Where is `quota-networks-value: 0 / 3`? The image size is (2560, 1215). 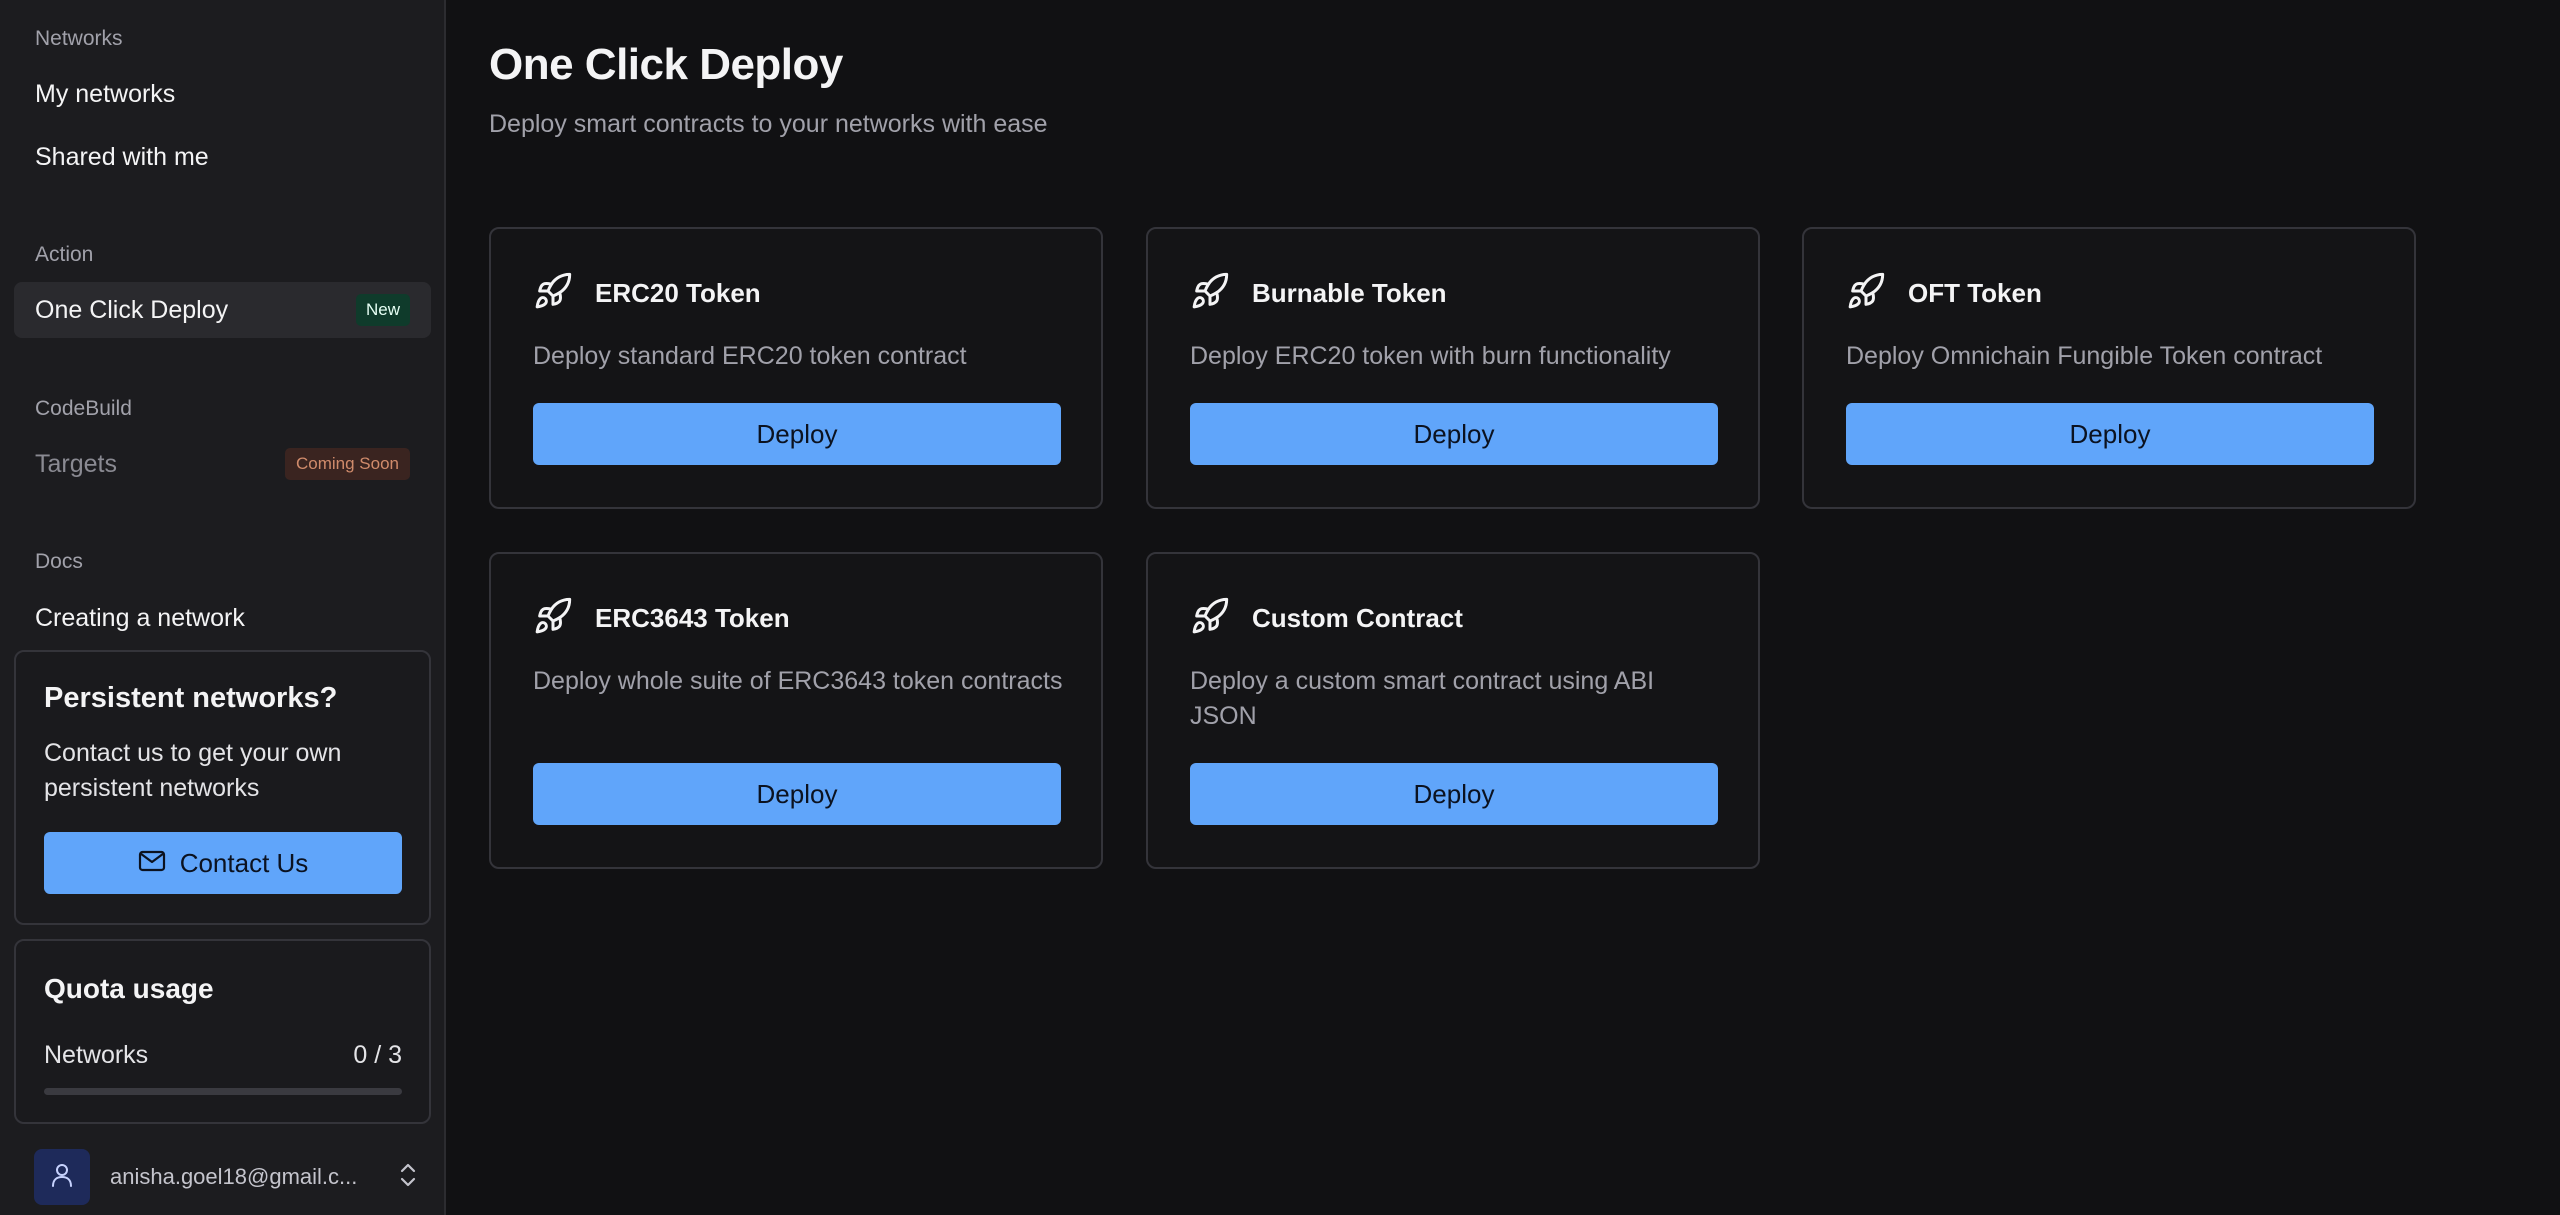
quota-networks-value: 0 / 3 is located at coordinates (377, 1055).